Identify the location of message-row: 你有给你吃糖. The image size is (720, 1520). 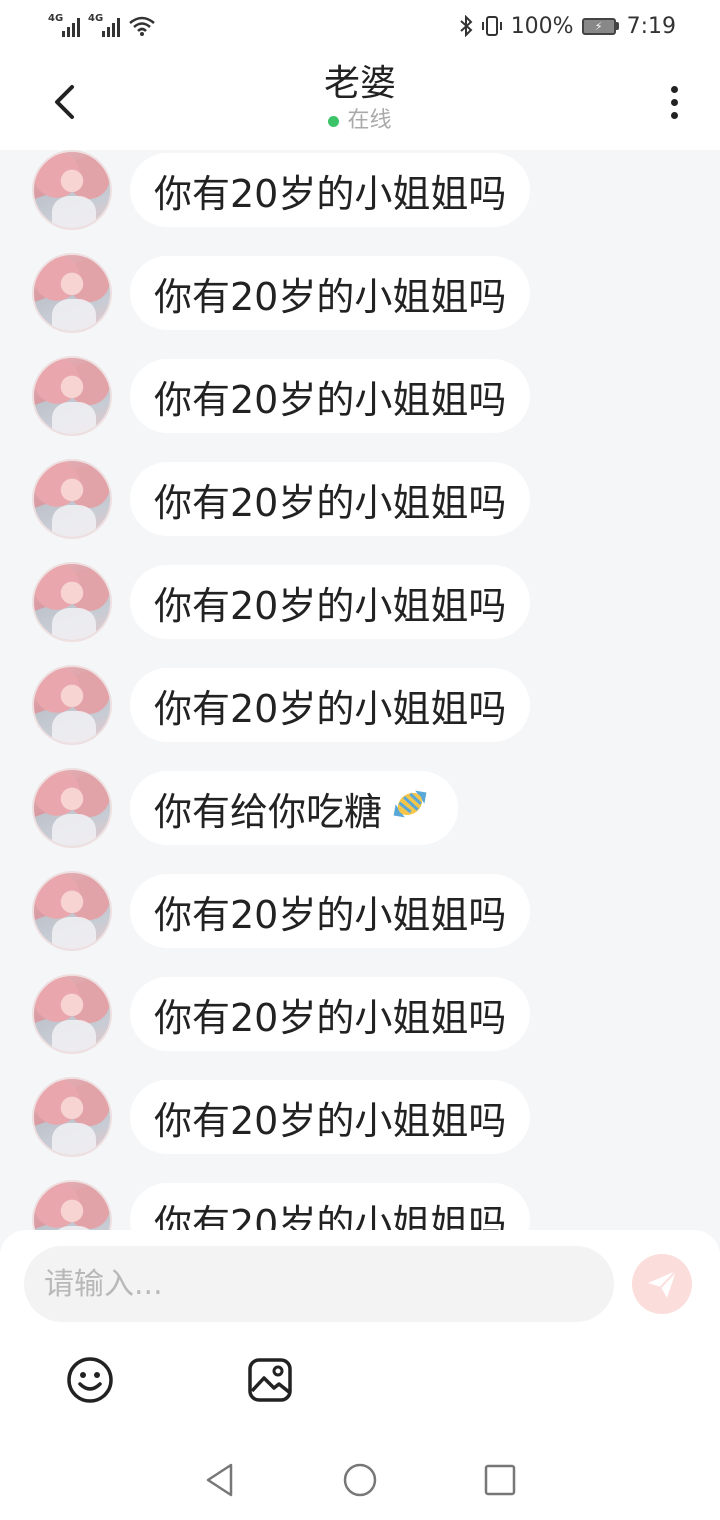
(245, 808).